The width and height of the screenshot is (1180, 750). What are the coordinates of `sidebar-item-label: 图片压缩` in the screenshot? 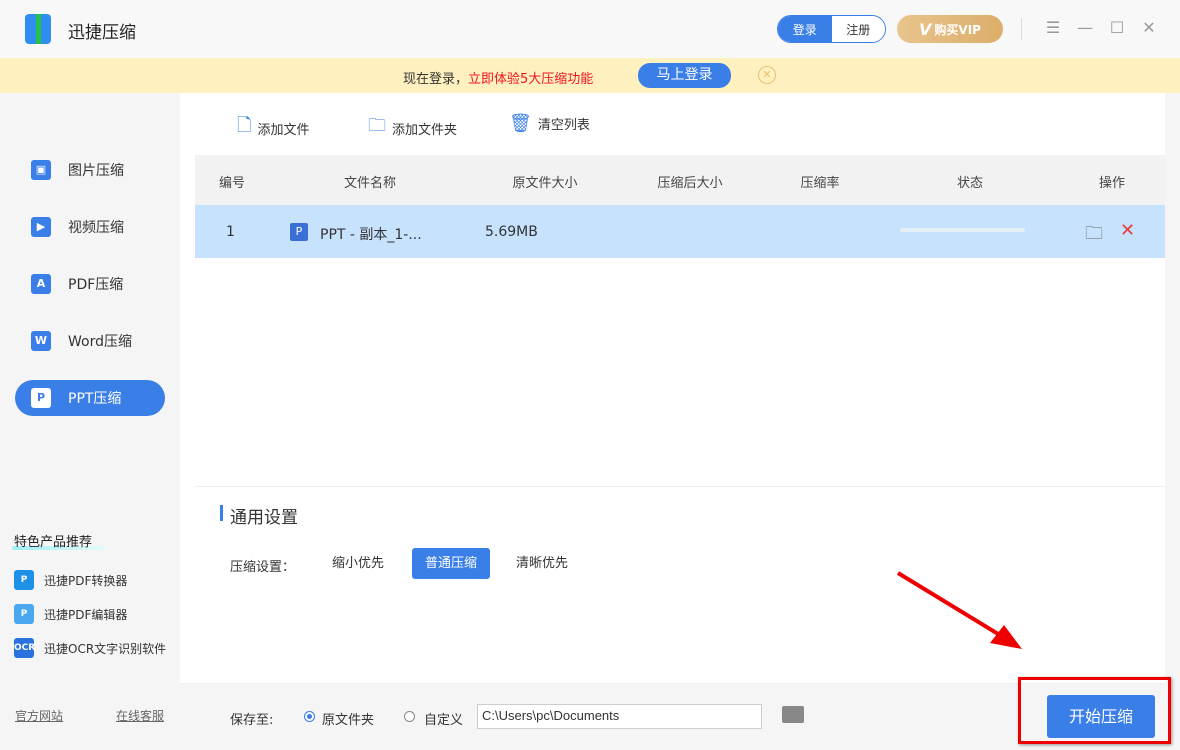 It's located at (96, 171).